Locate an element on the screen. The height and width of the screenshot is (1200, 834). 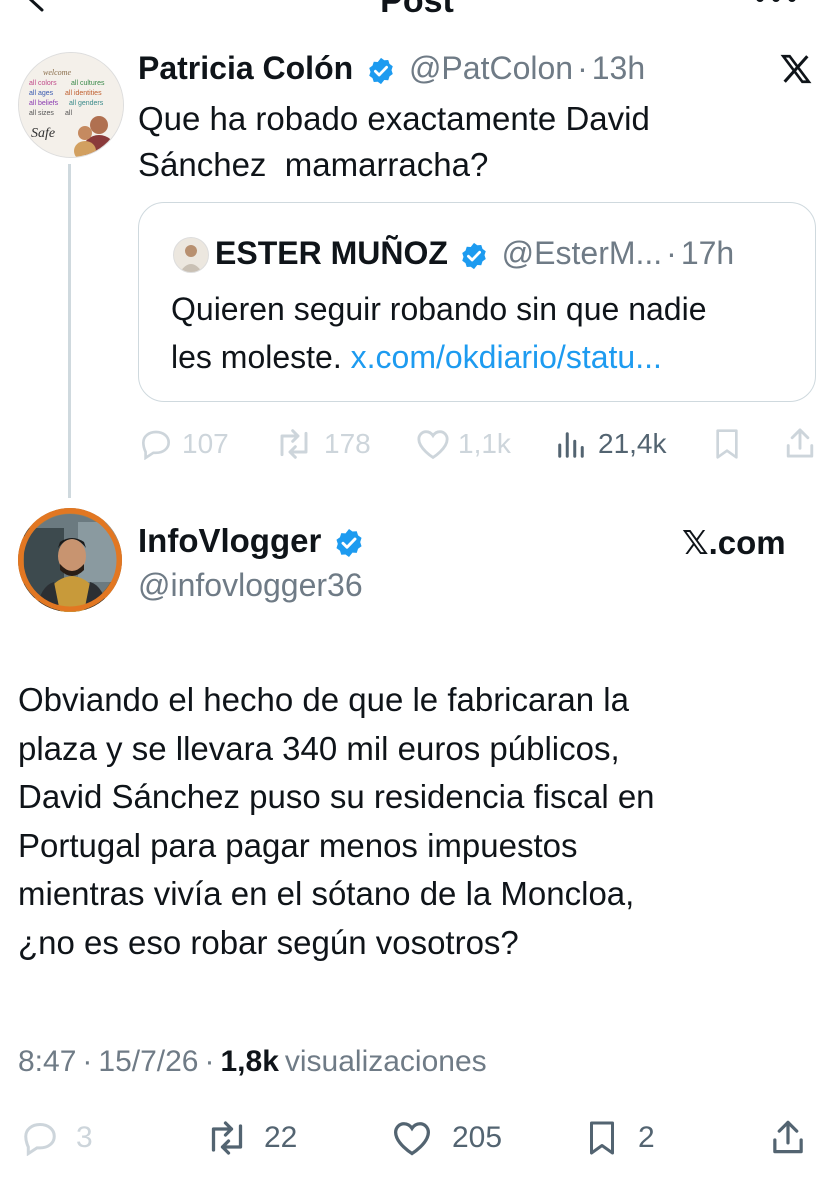
main-author-name: InfoVlogger is located at coordinates (229, 540).